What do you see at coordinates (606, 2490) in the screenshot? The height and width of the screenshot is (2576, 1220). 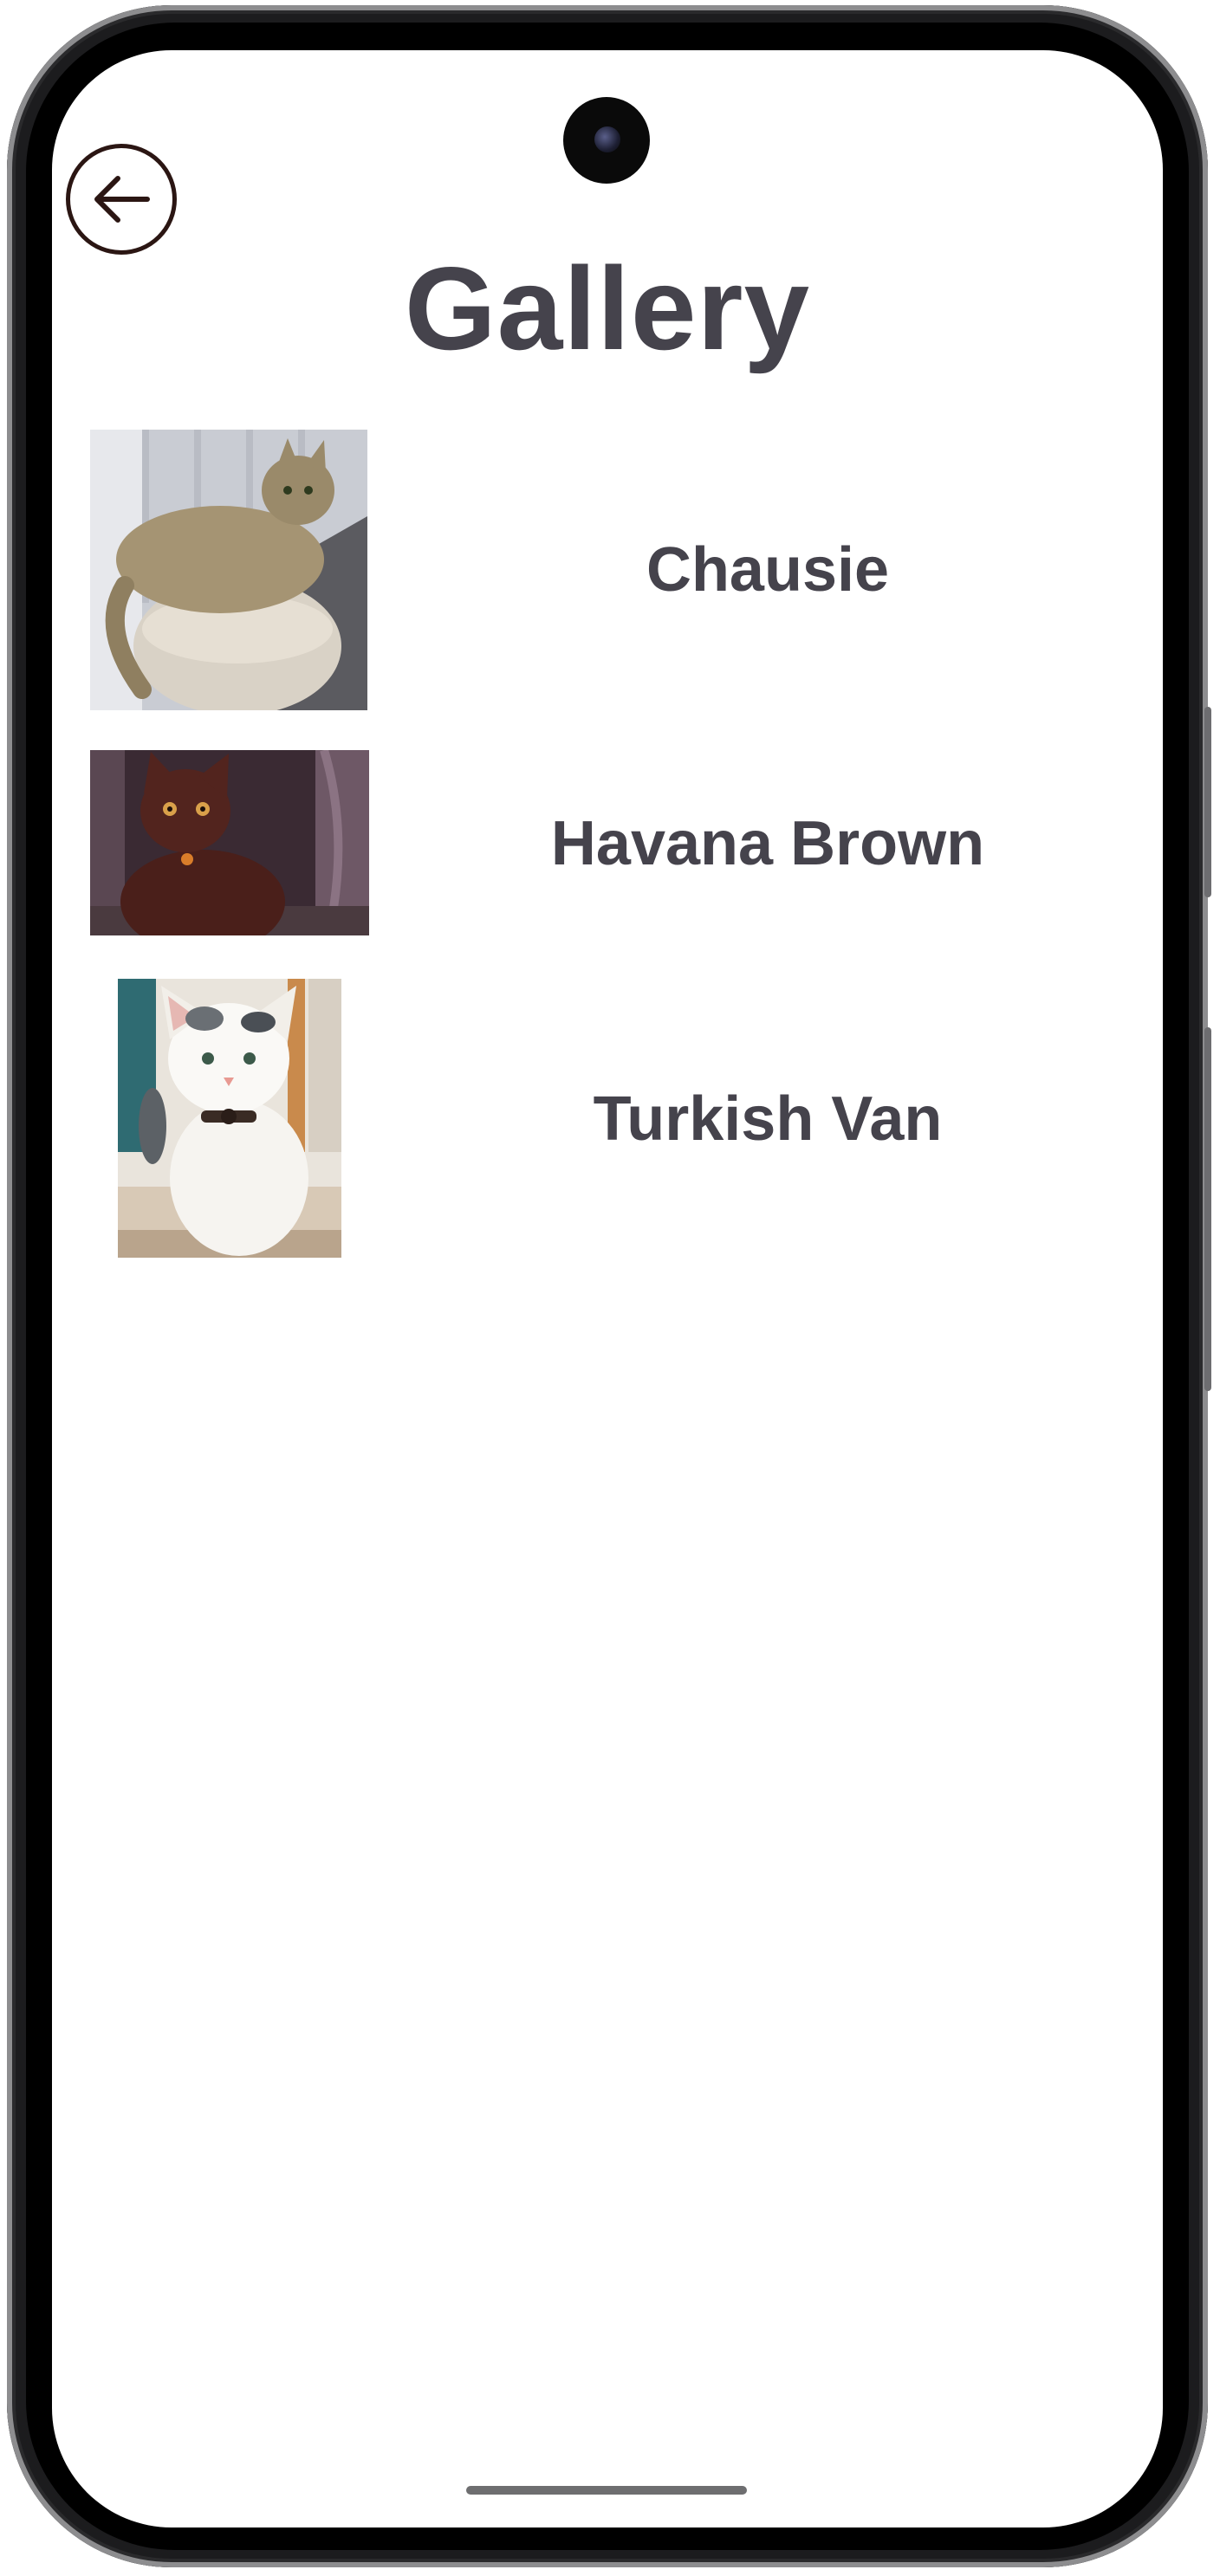 I see `home-indicator` at bounding box center [606, 2490].